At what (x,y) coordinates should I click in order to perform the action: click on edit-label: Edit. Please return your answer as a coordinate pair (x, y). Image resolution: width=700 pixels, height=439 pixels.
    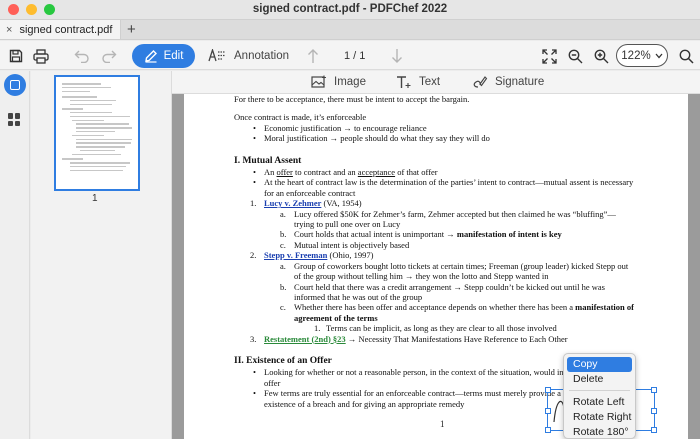
    Looking at the image, I should click on (173, 56).